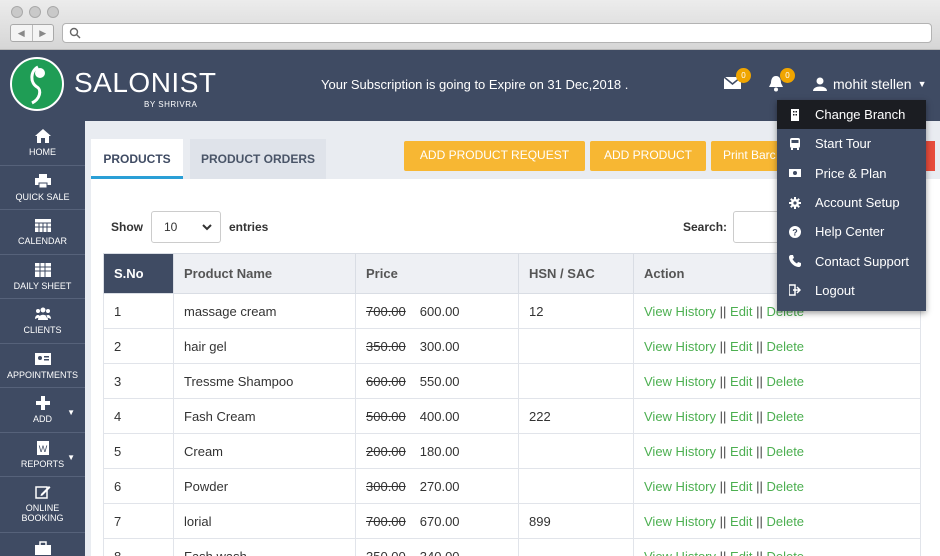 The width and height of the screenshot is (940, 556). I want to click on back-arrow-icon: ◀, so click(21, 33).